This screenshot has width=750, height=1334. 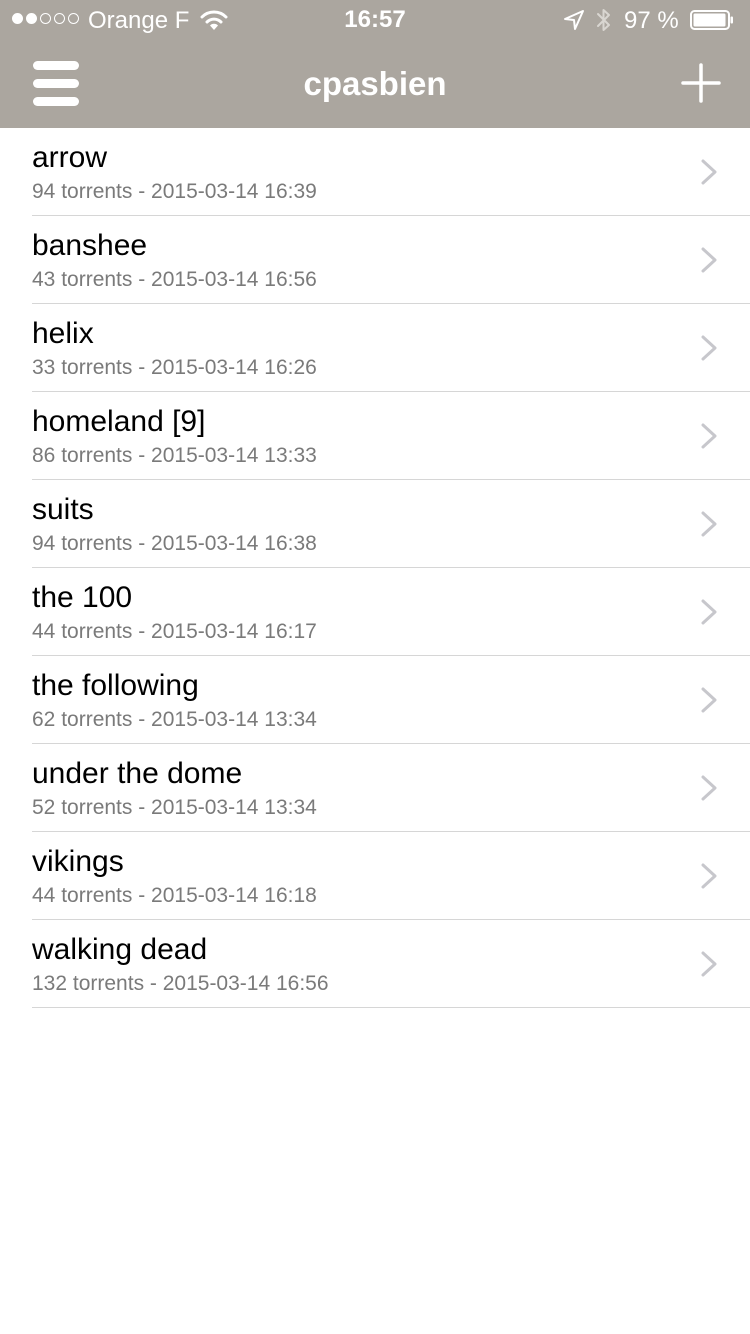 What do you see at coordinates (63, 333) in the screenshot?
I see `show-title: helix` at bounding box center [63, 333].